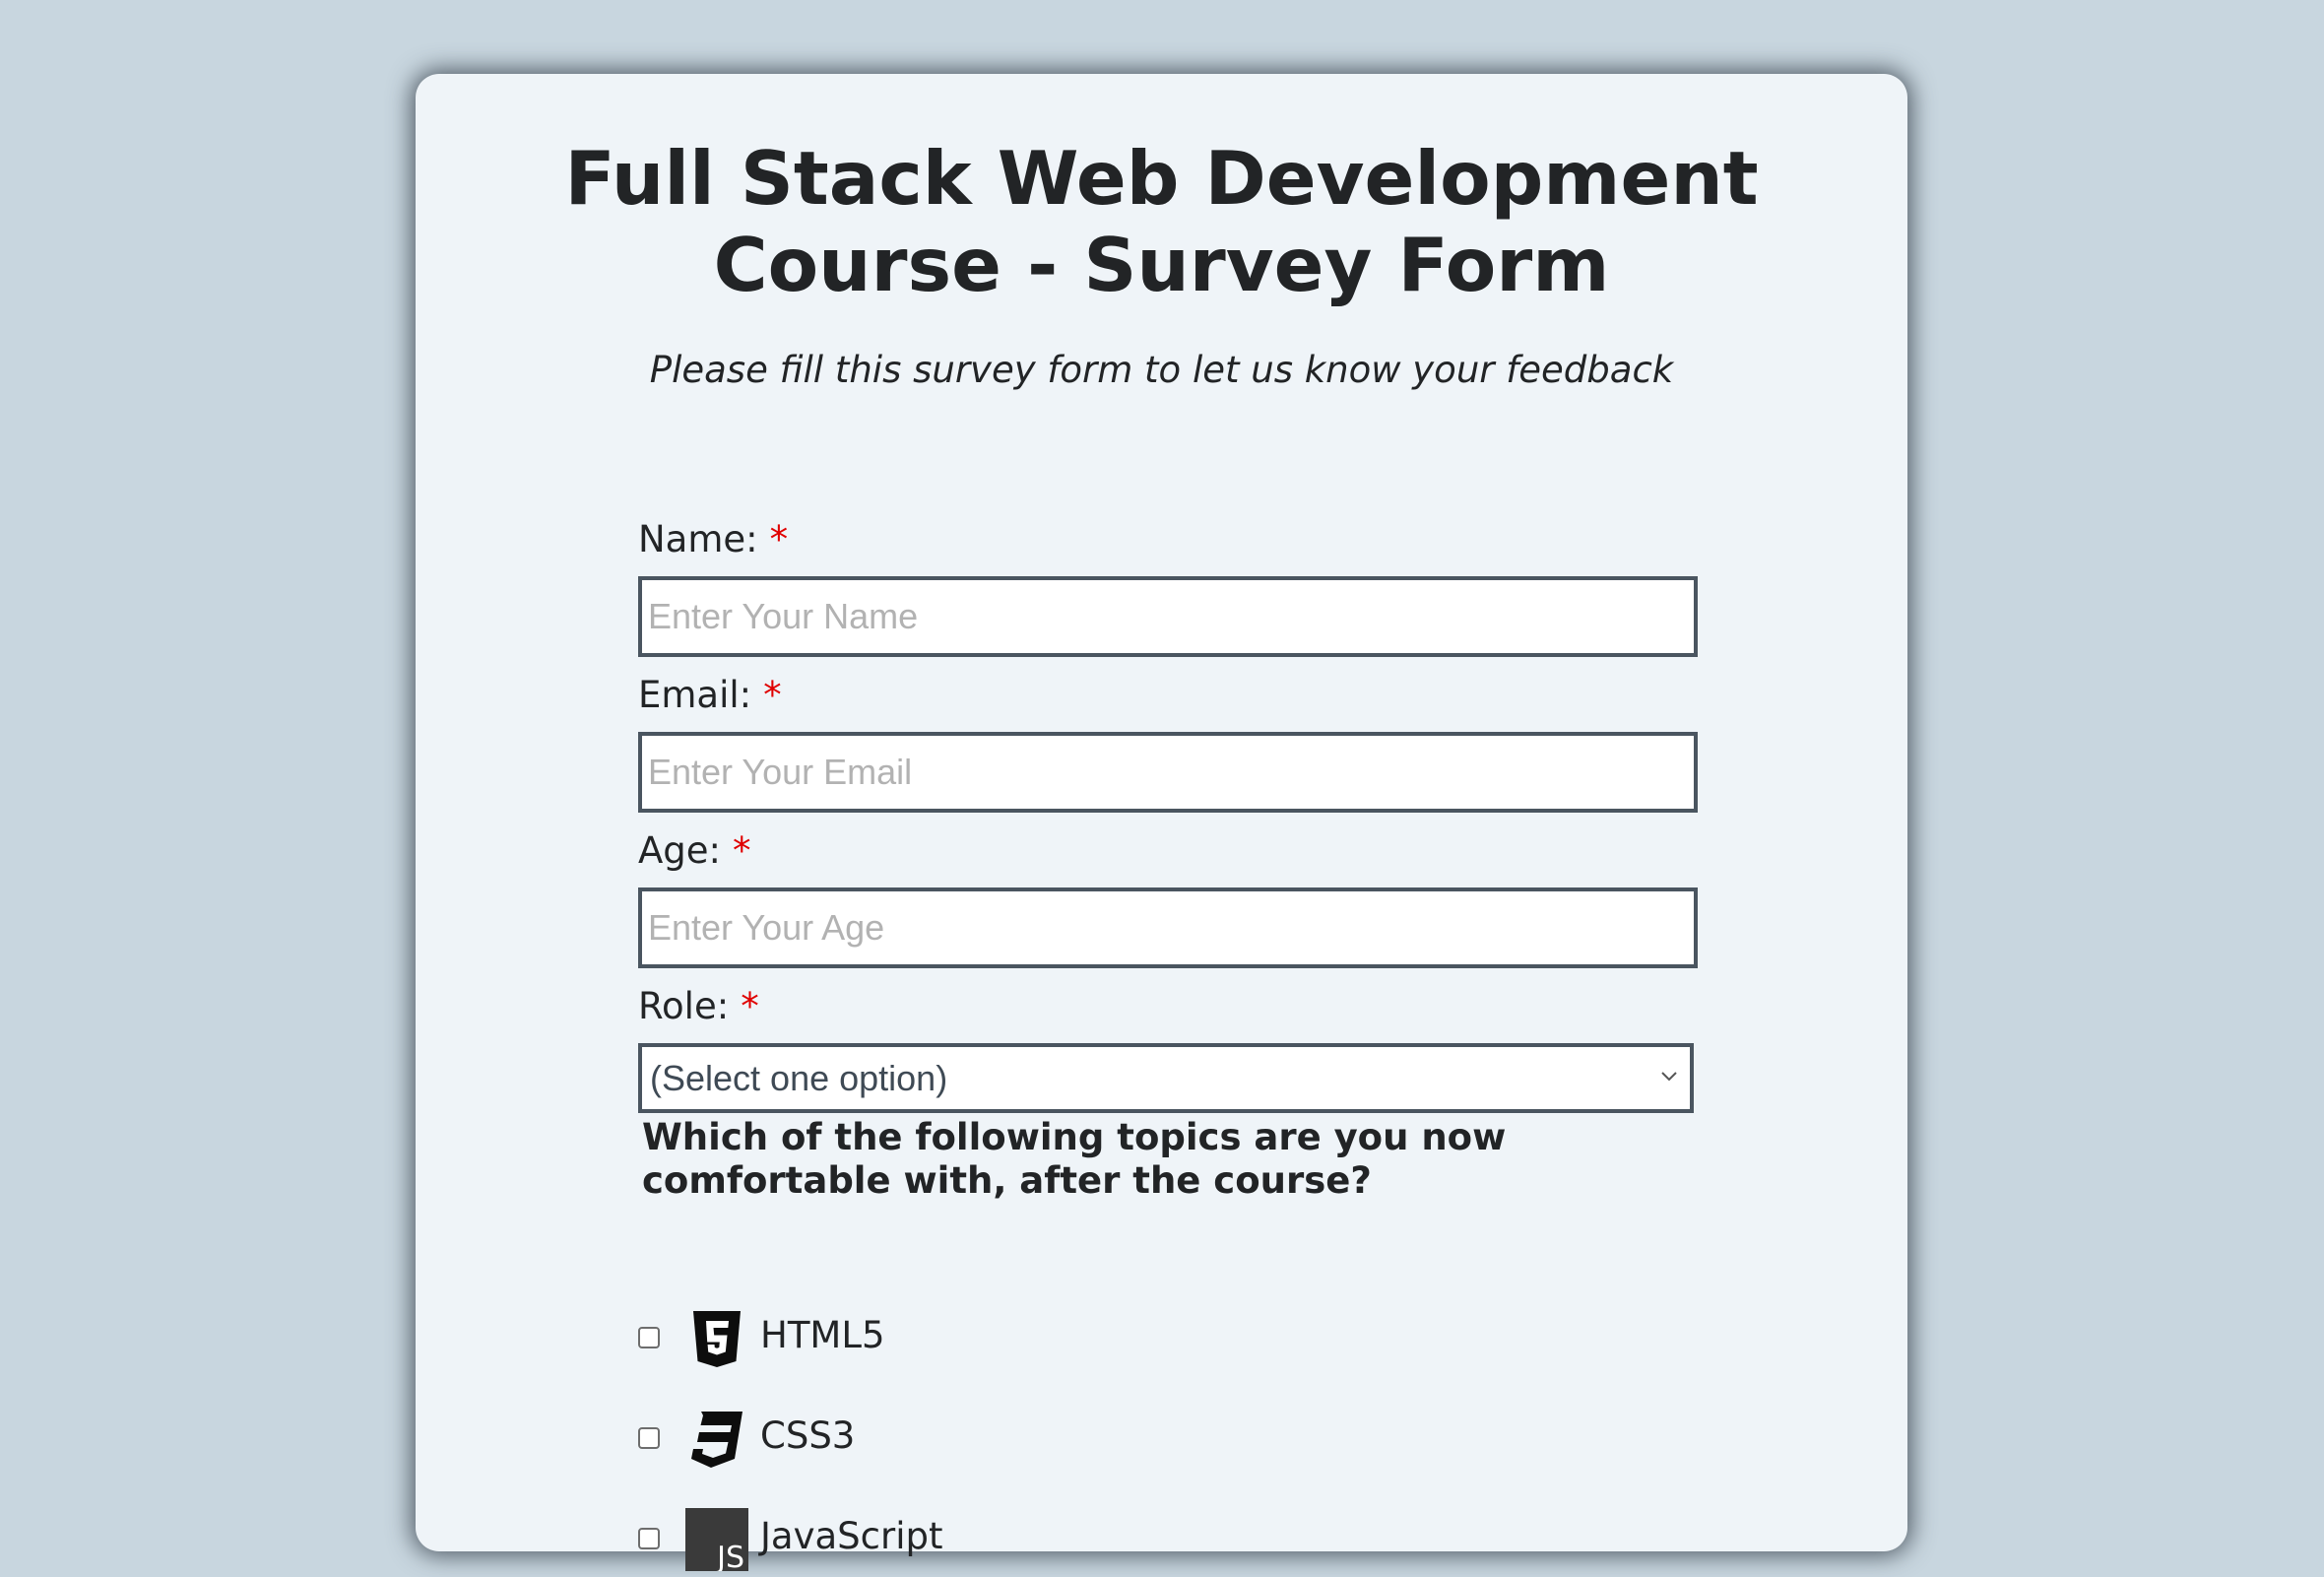 This screenshot has height=1577, width=2324. Describe the element at coordinates (983, 1342) in the screenshot. I see `topic-option-html5: HTML5` at that location.